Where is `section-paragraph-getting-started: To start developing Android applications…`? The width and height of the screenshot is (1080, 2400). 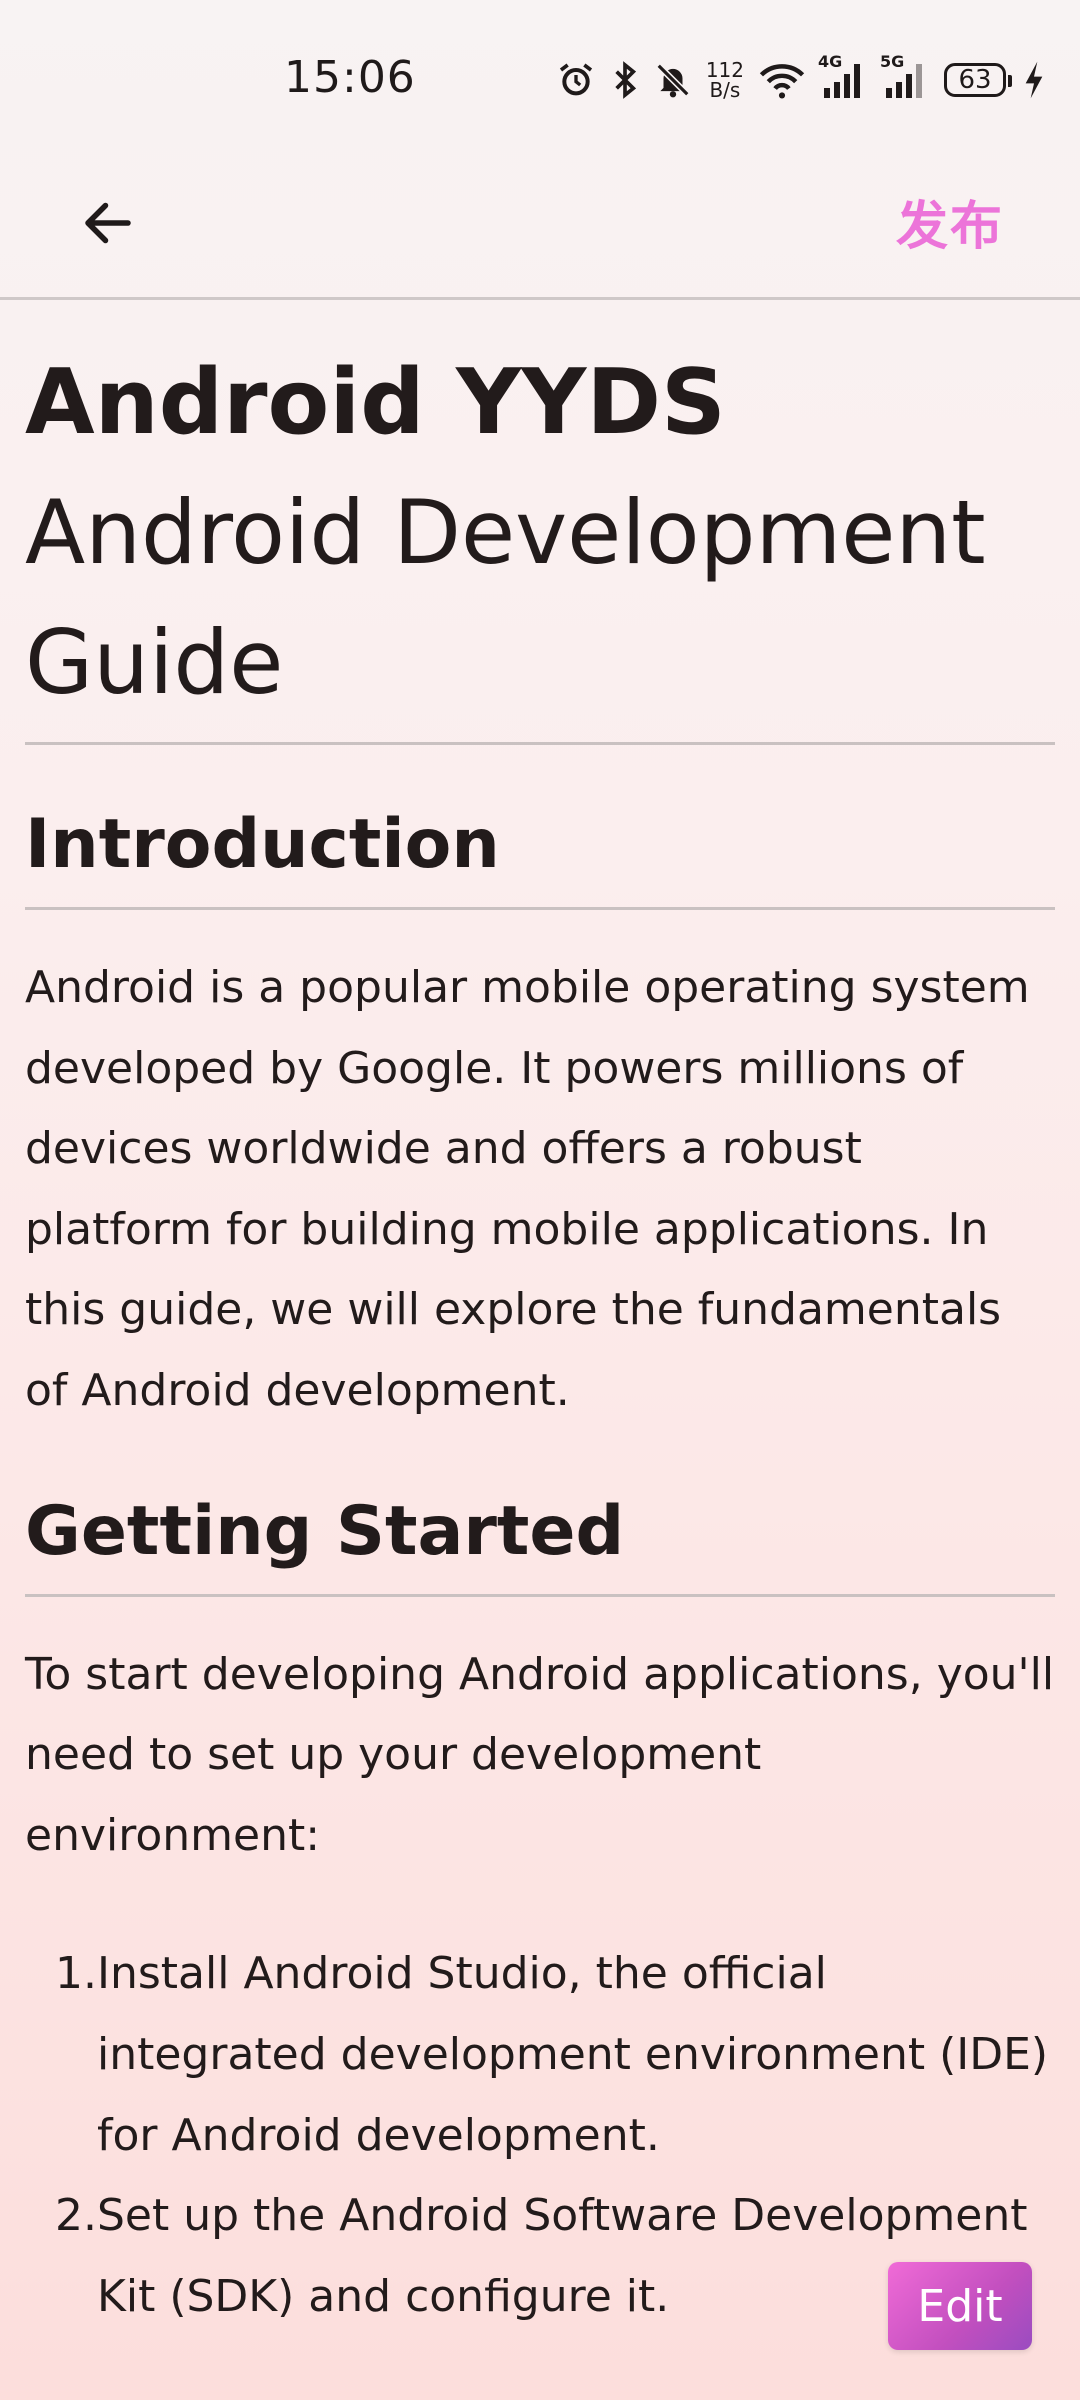 section-paragraph-getting-started: To start developing Android applications… is located at coordinates (540, 1754).